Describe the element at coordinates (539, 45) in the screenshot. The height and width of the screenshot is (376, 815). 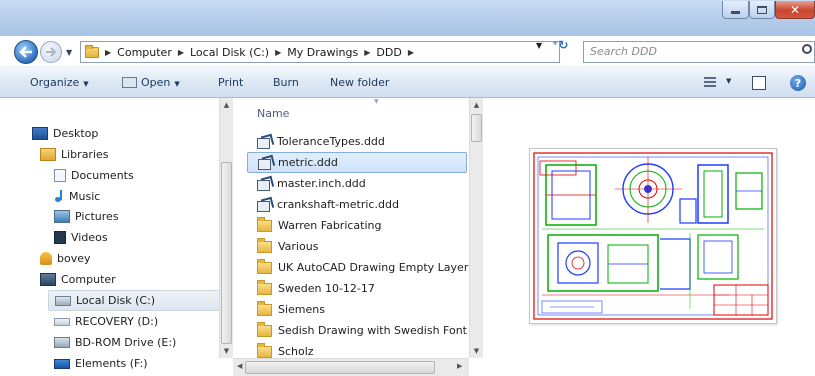
I see `address-history-dropdown: ▼` at that location.